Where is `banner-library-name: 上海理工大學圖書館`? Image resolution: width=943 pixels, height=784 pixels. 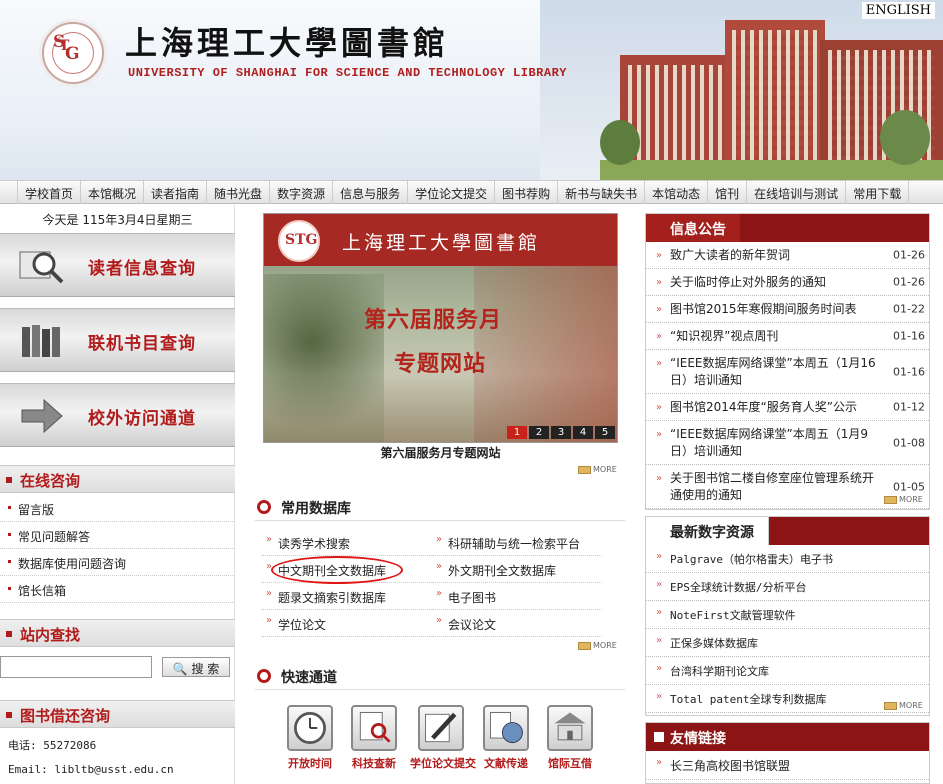 banner-library-name: 上海理工大學圖書館 is located at coordinates (441, 243).